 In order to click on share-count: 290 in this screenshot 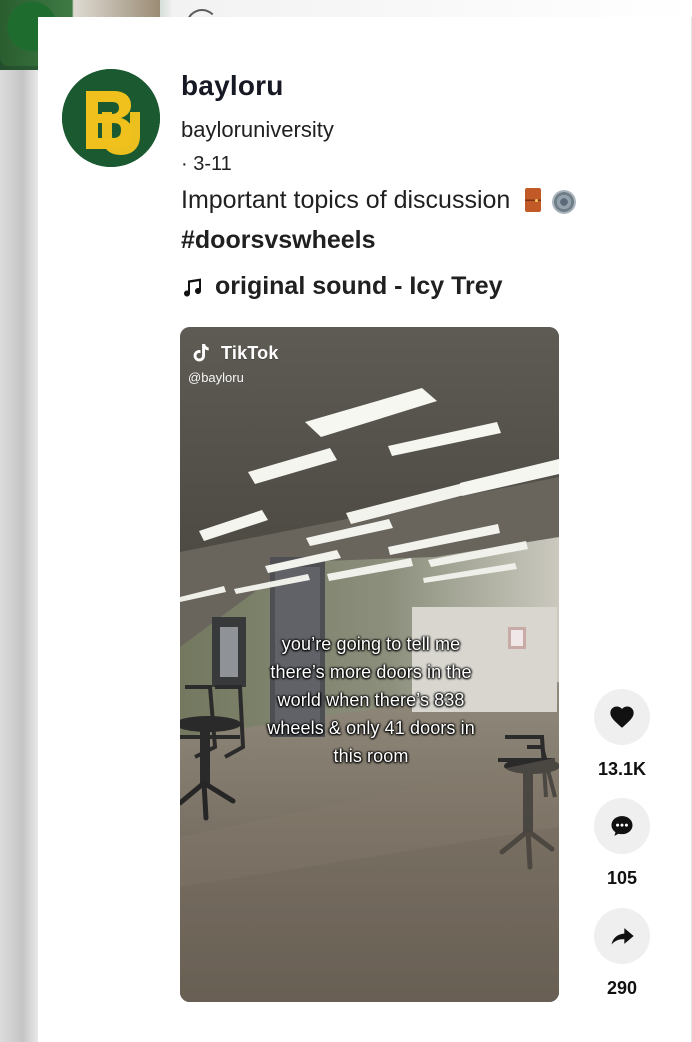, I will do `click(622, 988)`.